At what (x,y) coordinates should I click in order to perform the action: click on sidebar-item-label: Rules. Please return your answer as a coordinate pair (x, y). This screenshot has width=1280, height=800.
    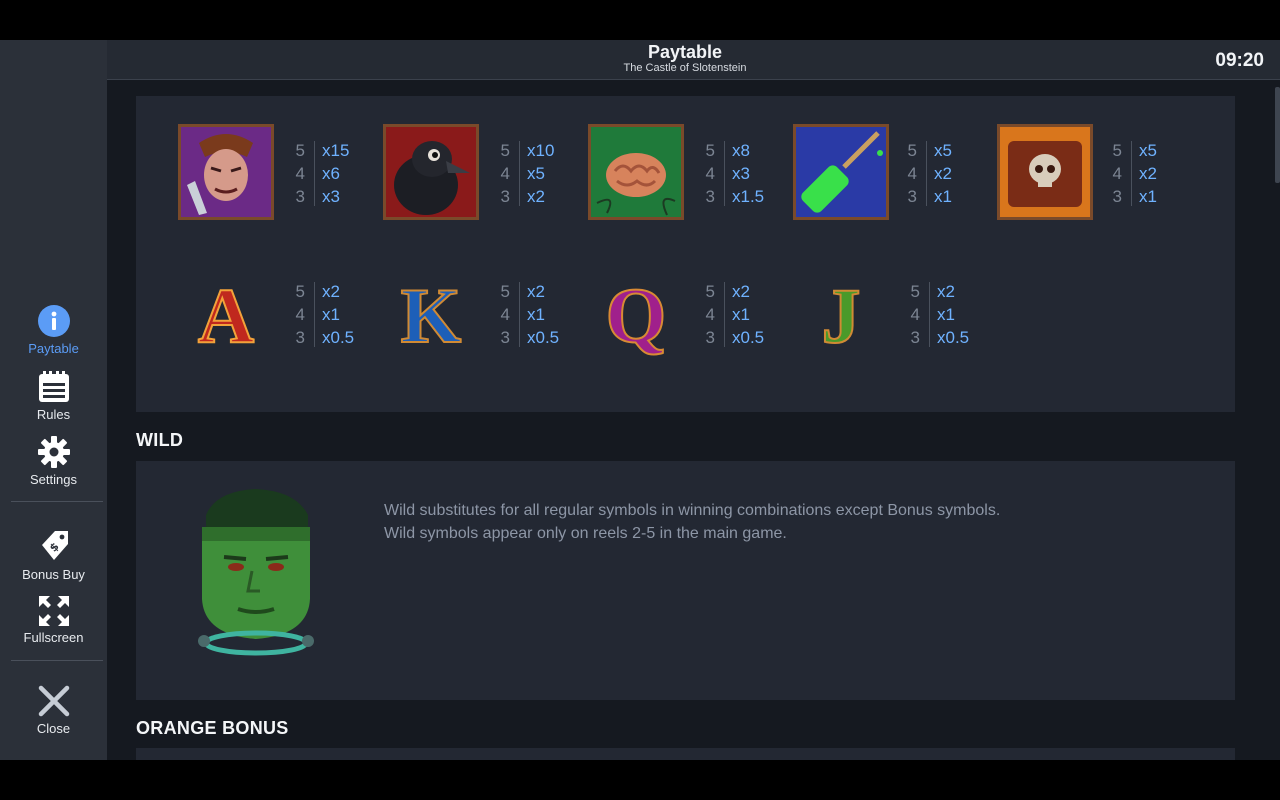
    Looking at the image, I should click on (53, 414).